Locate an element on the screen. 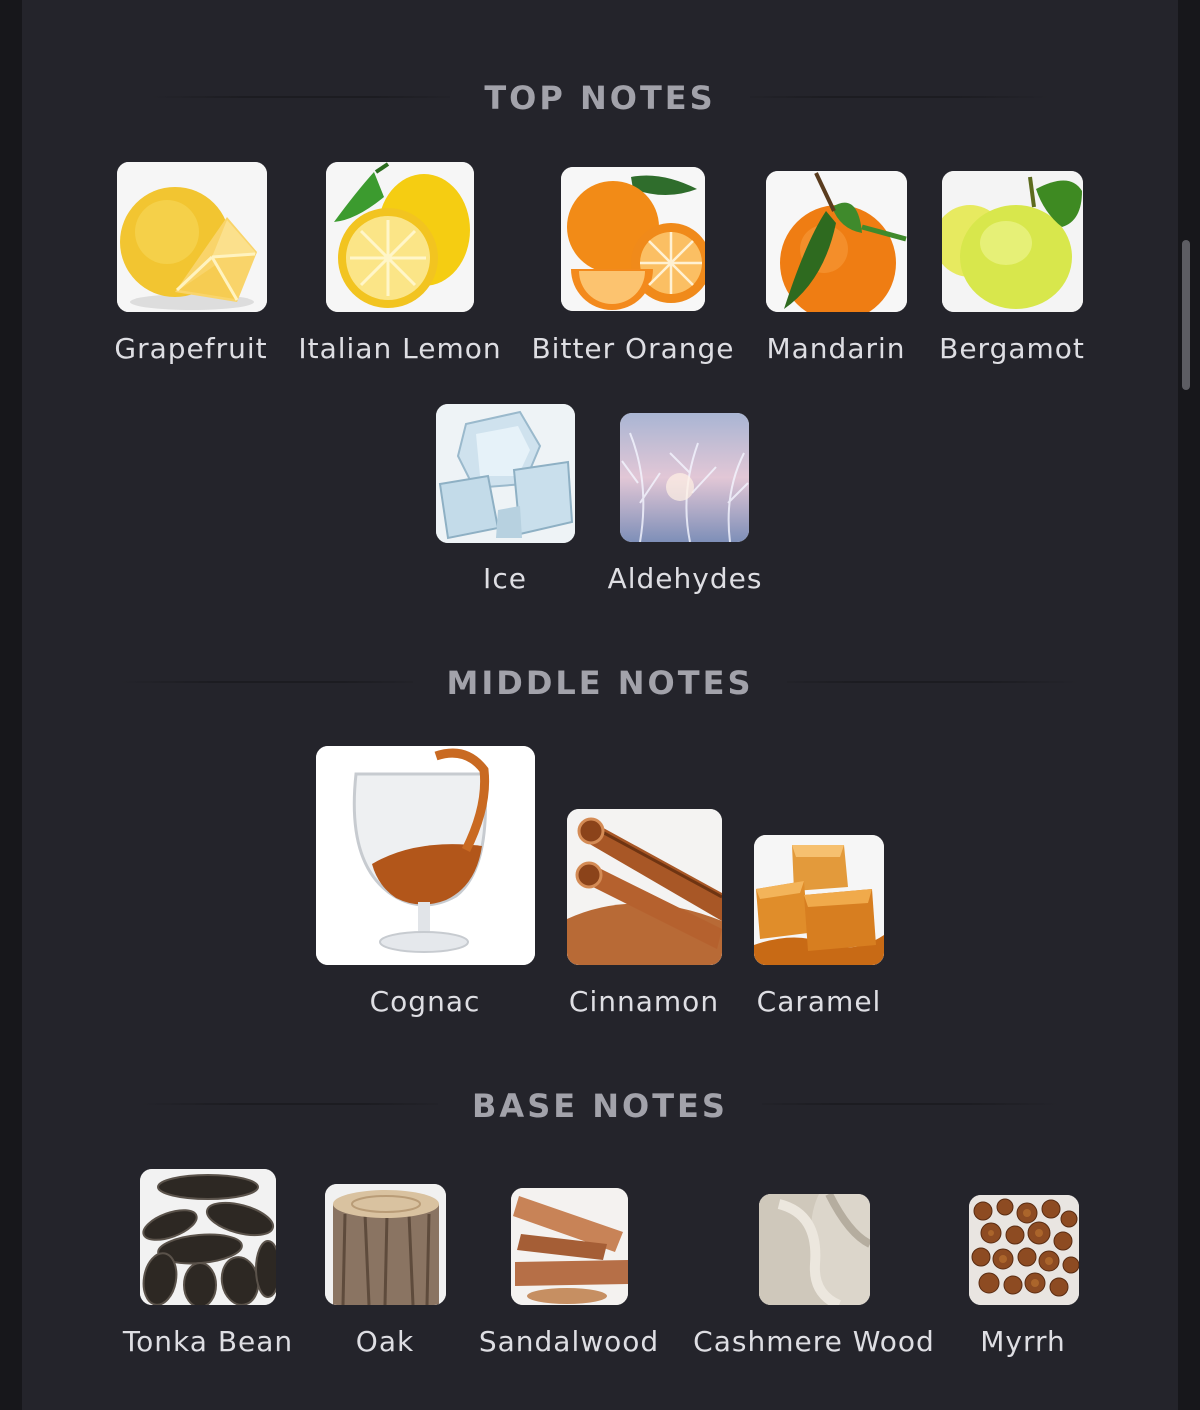 This screenshot has height=1410, width=1200. base-notes-title: BASE NOTES is located at coordinates (600, 1106).